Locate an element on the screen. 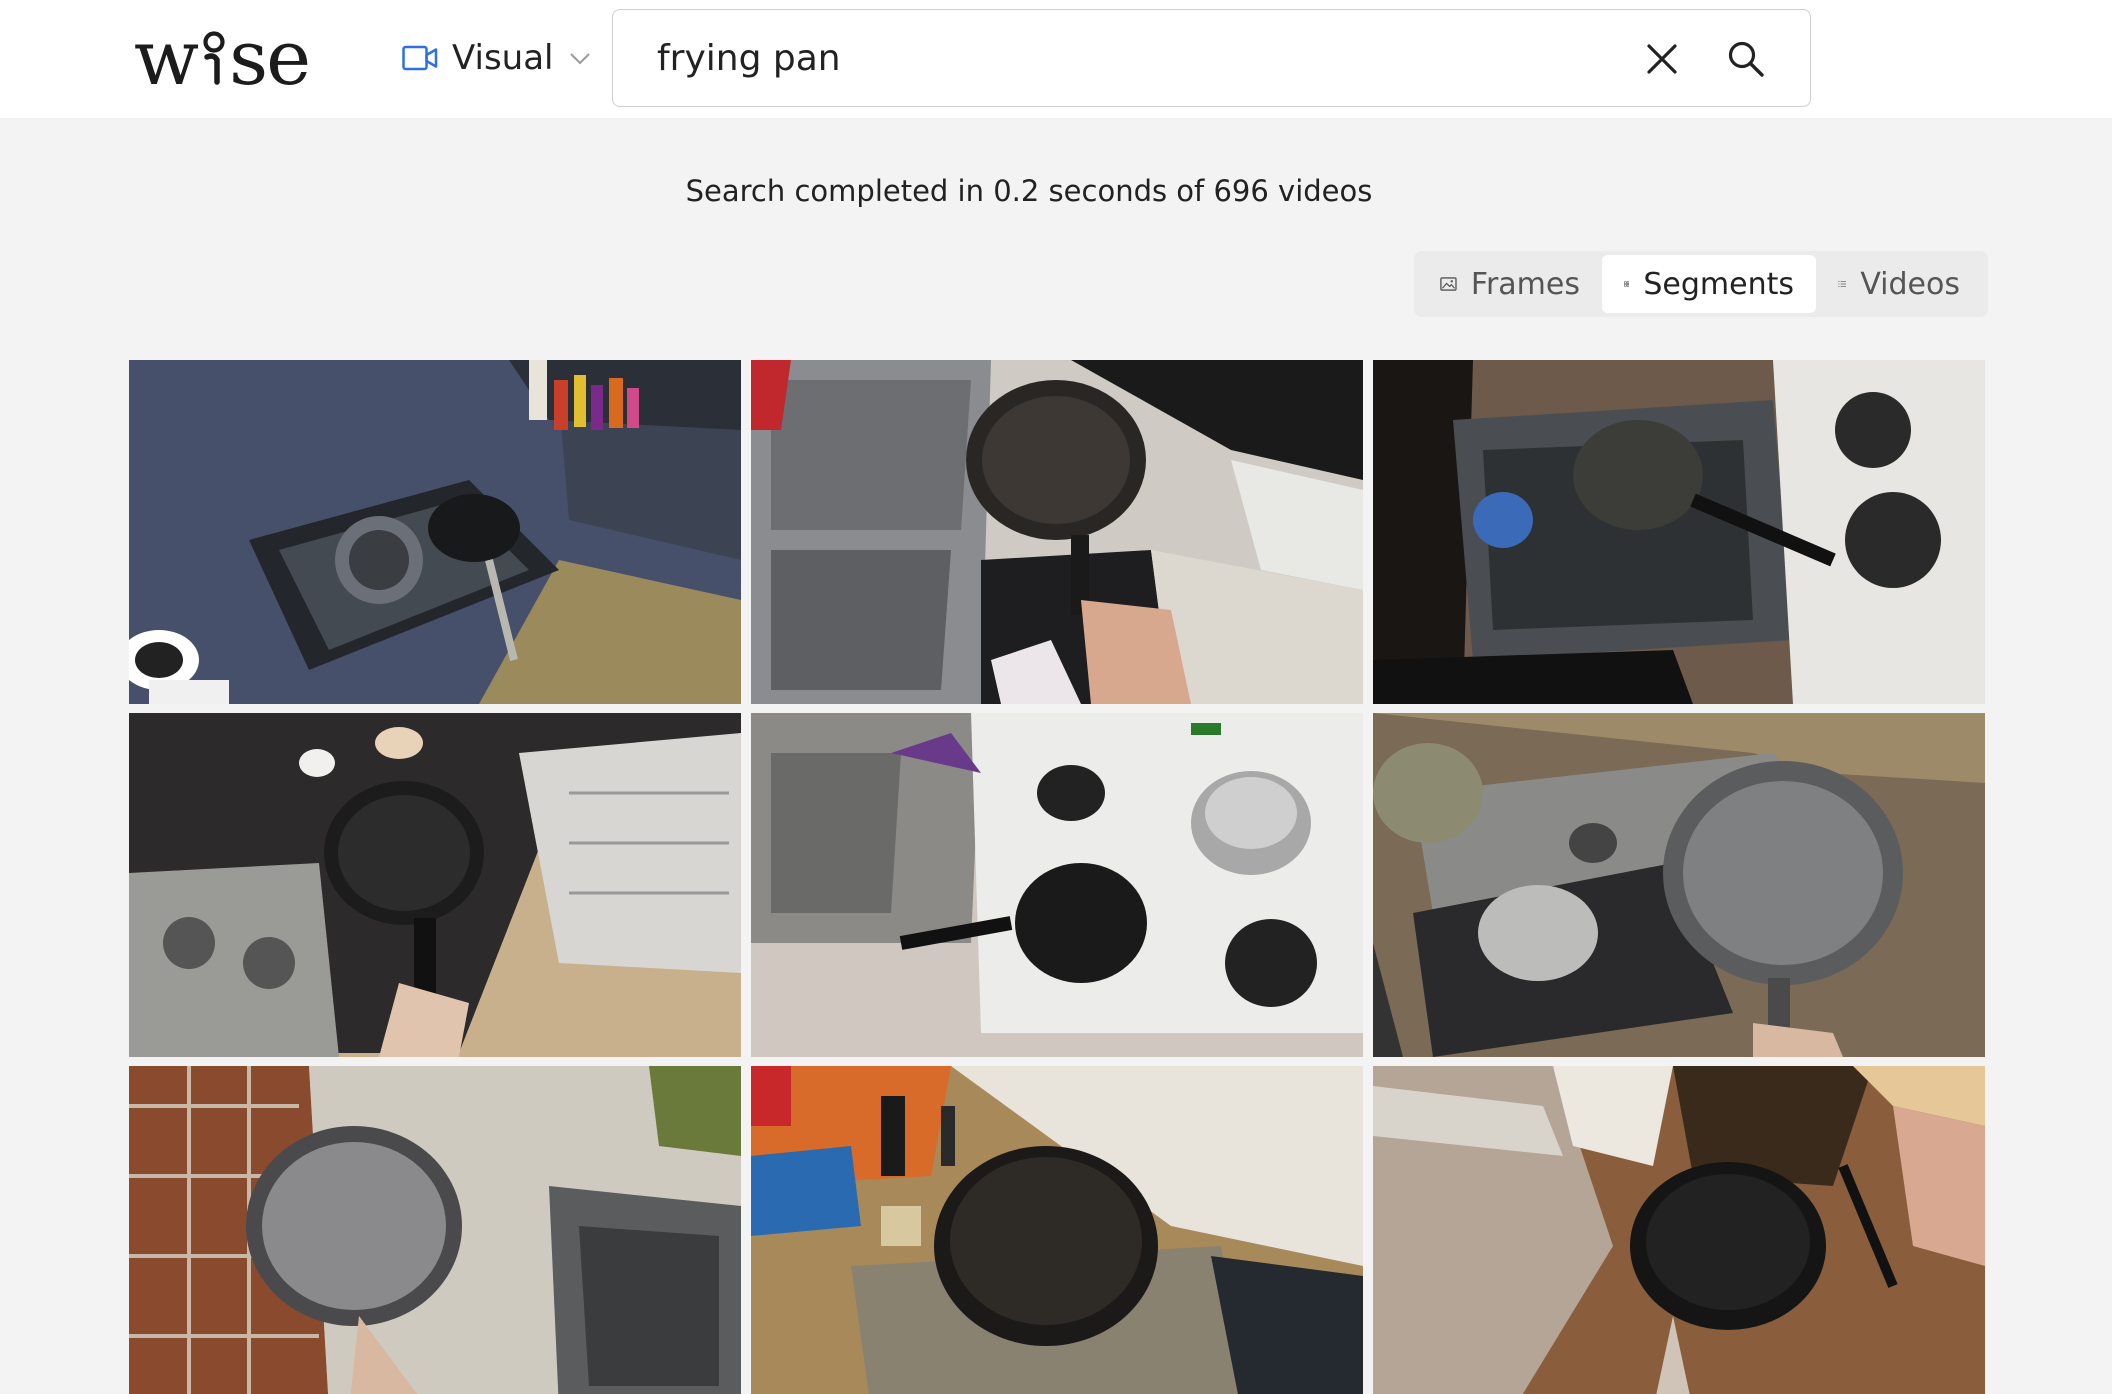 The height and width of the screenshot is (1394, 2112). search-input is located at coordinates (1107, 58).